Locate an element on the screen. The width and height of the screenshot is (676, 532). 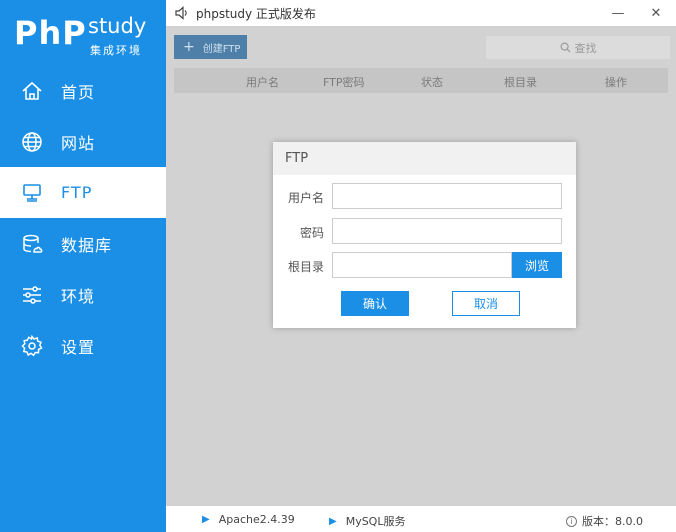
sliders-icon is located at coordinates (32, 295).